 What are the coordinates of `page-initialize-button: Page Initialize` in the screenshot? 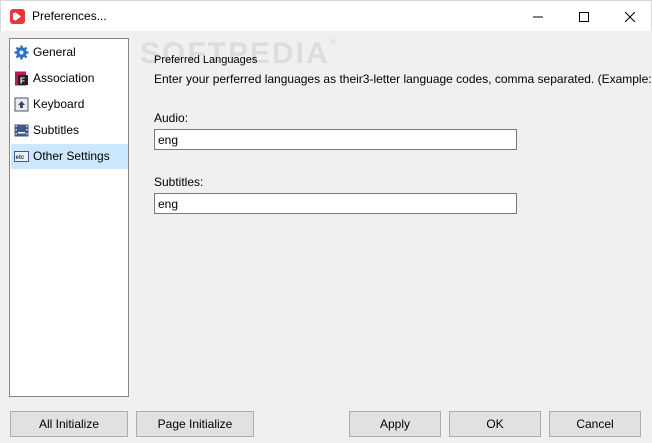 It's located at (195, 424).